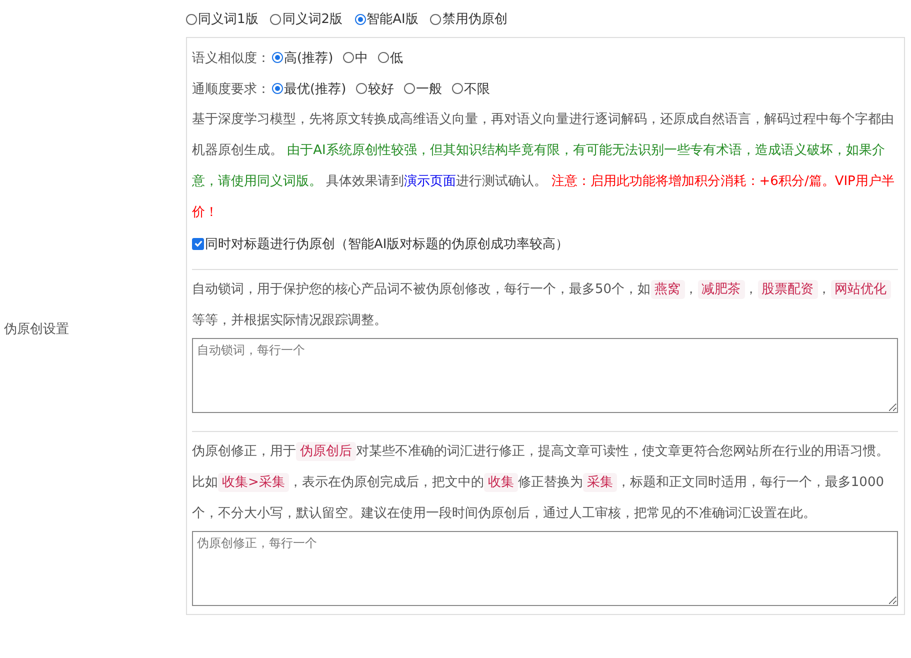 This screenshot has width=911, height=658. Describe the element at coordinates (469, 19) in the screenshot. I see `radio-option: 禁用伪原创` at that location.